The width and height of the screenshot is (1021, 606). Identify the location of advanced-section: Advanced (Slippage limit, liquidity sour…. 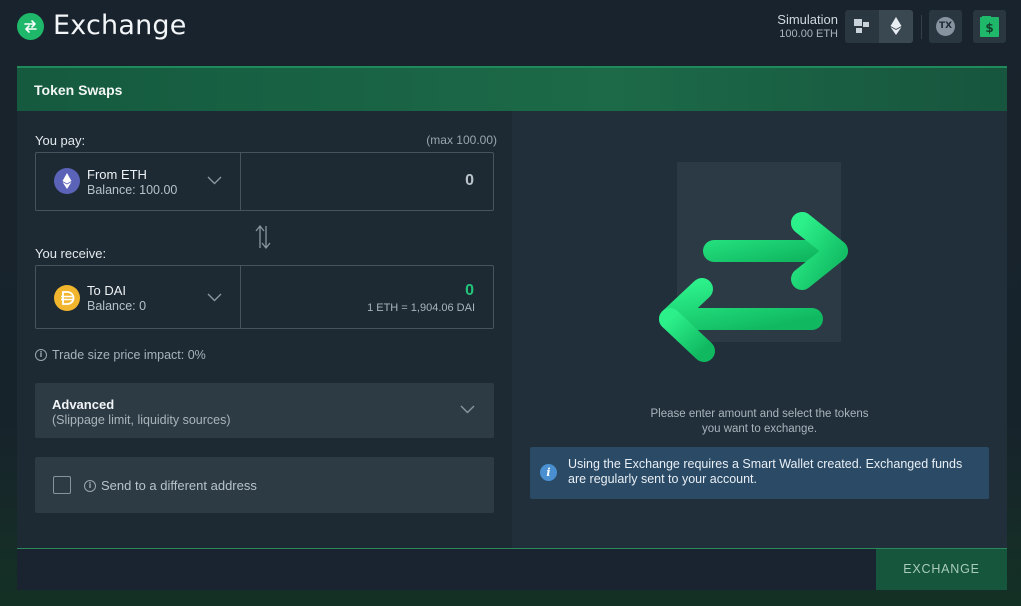
(264, 410).